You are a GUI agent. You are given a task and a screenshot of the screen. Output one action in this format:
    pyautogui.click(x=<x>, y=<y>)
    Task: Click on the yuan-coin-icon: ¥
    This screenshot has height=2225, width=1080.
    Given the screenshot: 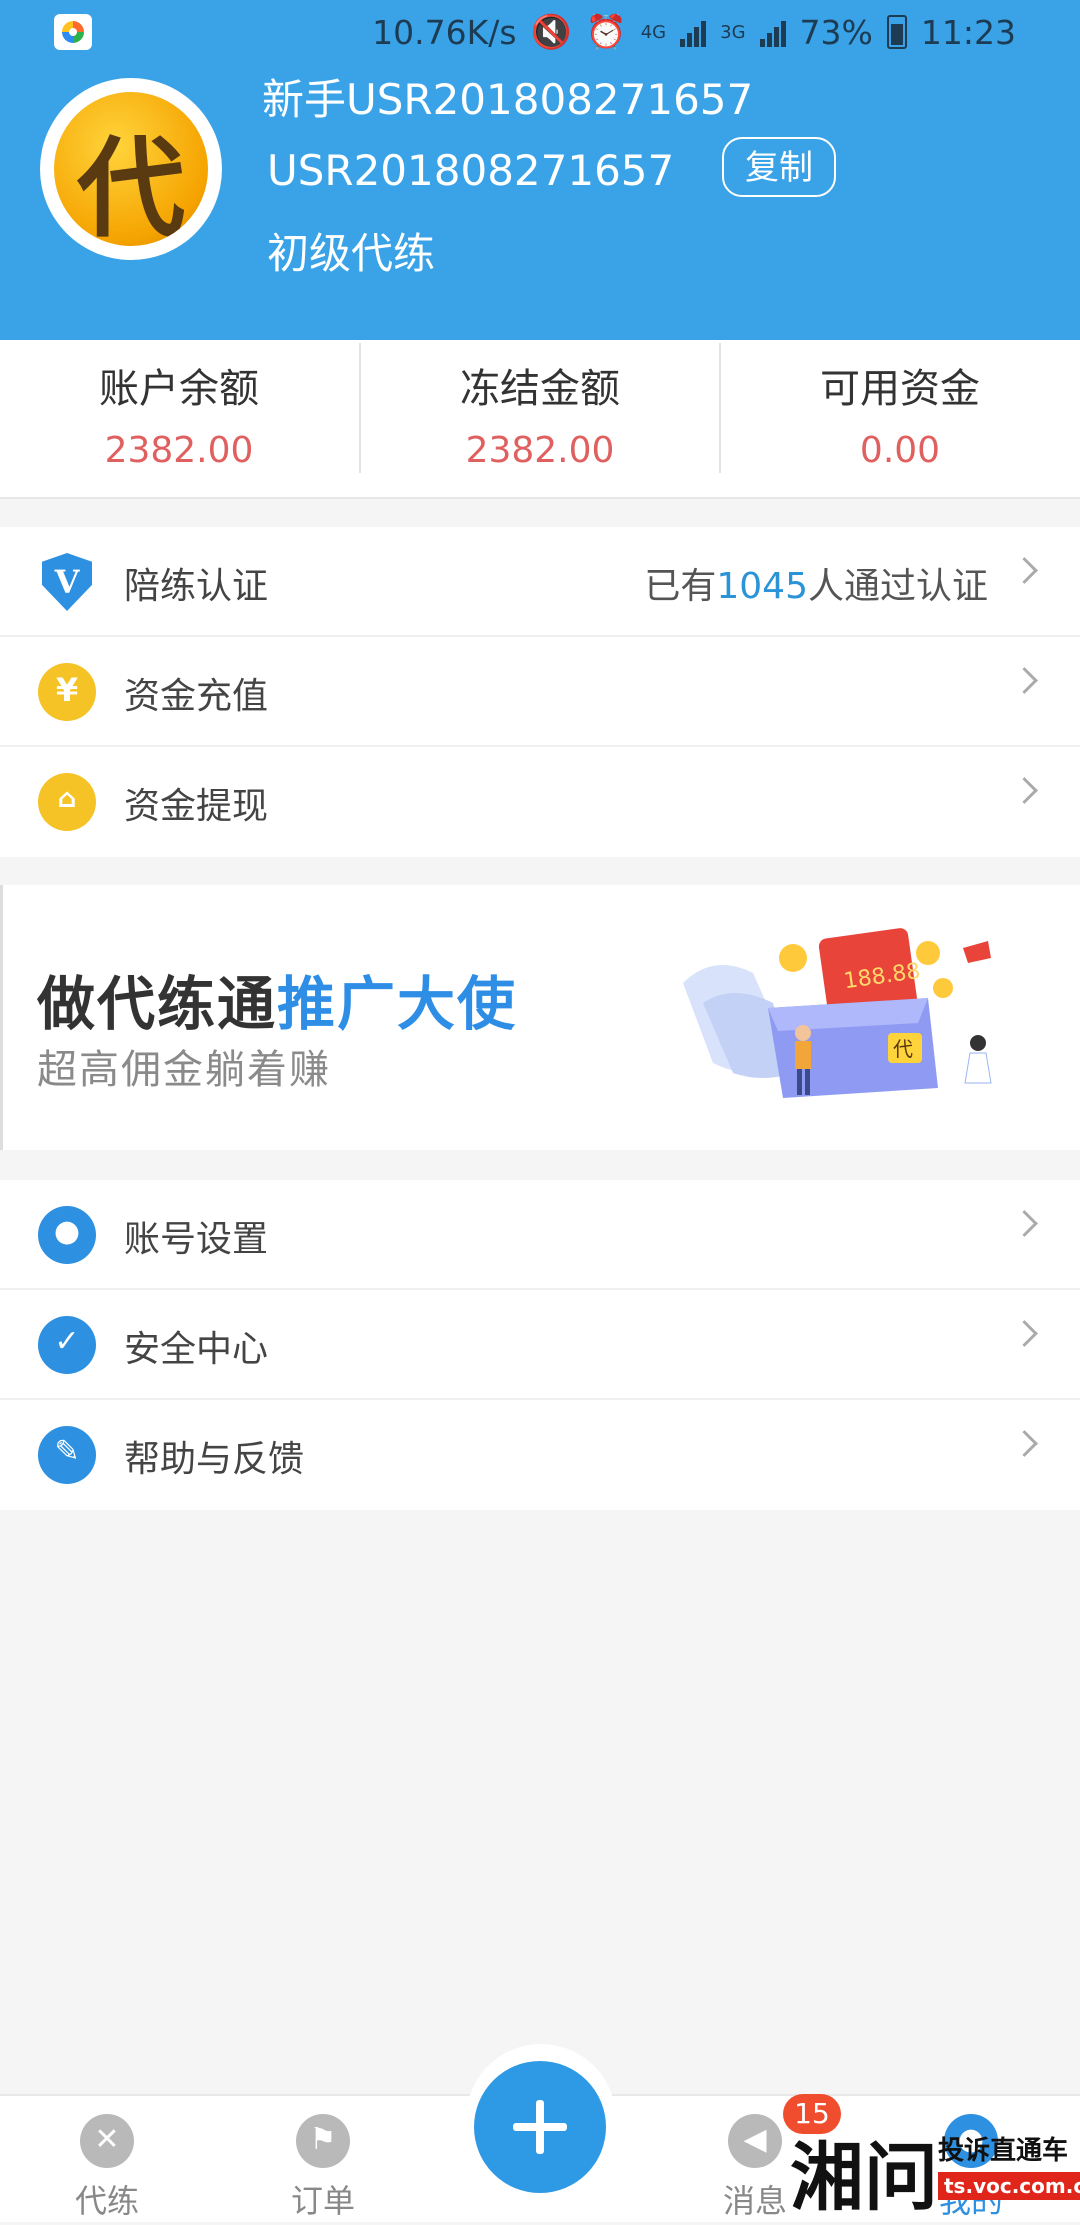 What is the action you would take?
    pyautogui.click(x=67, y=692)
    